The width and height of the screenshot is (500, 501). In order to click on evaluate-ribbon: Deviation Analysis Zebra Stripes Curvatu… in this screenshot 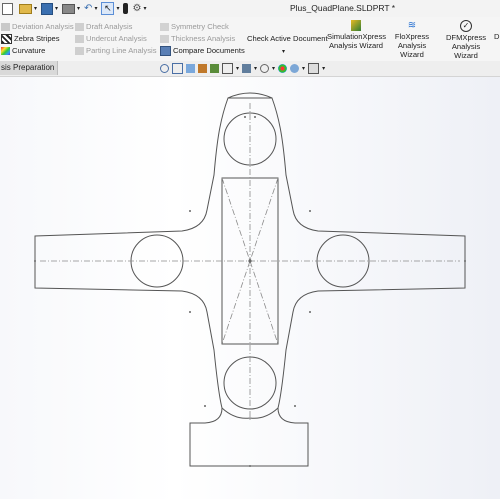, I will do `click(250, 39)`.